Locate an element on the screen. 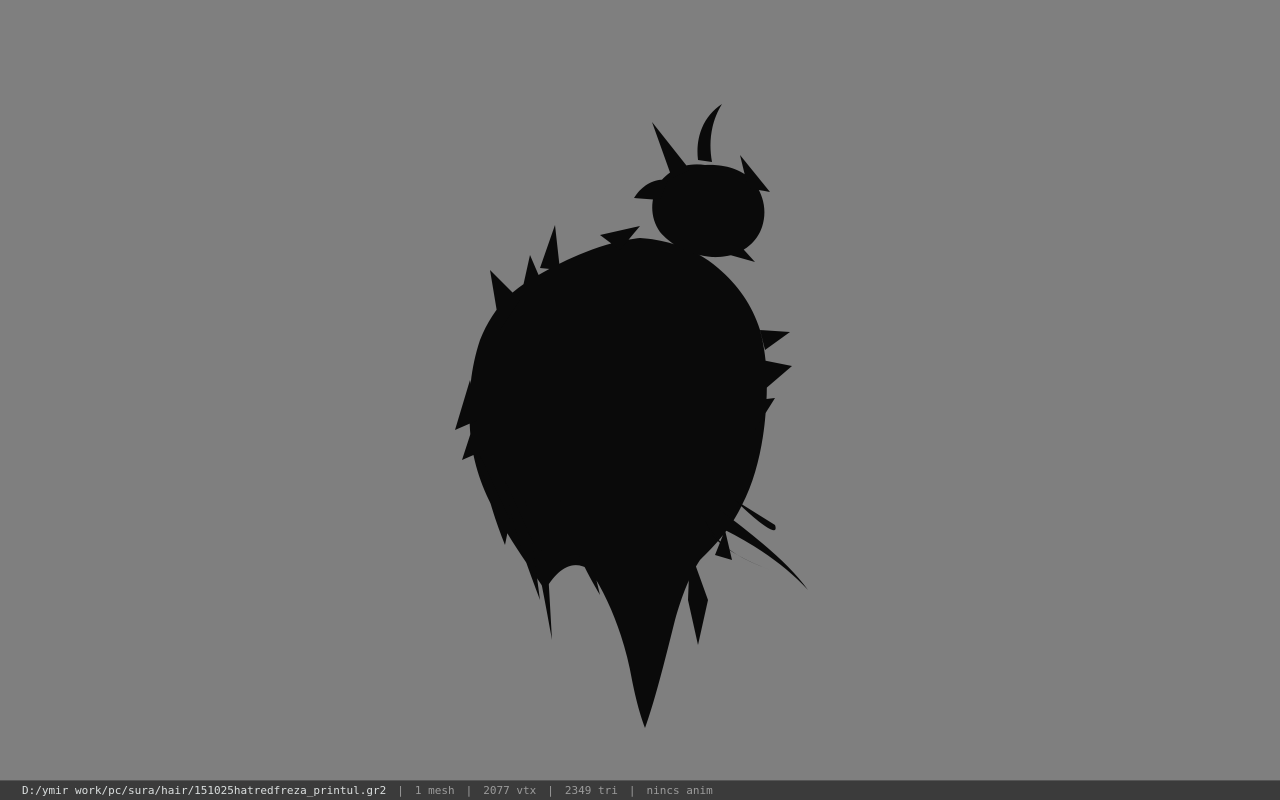 Image resolution: width=1280 pixels, height=800 pixels. mesh-count-label: 1 mesh is located at coordinates (434, 790).